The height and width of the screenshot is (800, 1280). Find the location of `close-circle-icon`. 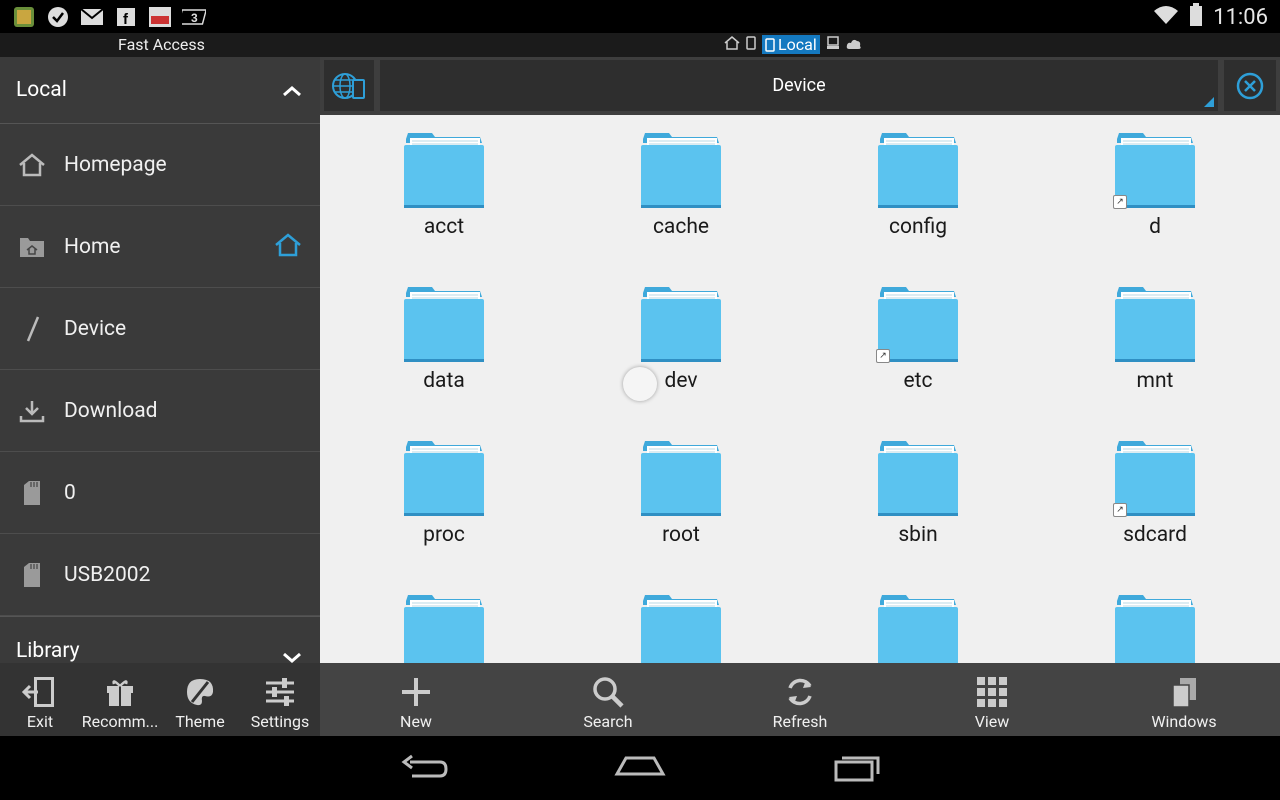

close-circle-icon is located at coordinates (1250, 85).